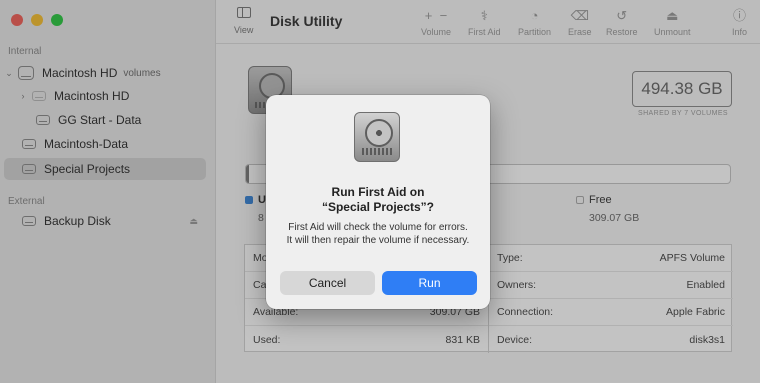 This screenshot has height=383, width=760. Describe the element at coordinates (429, 283) in the screenshot. I see `run-button: Run` at that location.